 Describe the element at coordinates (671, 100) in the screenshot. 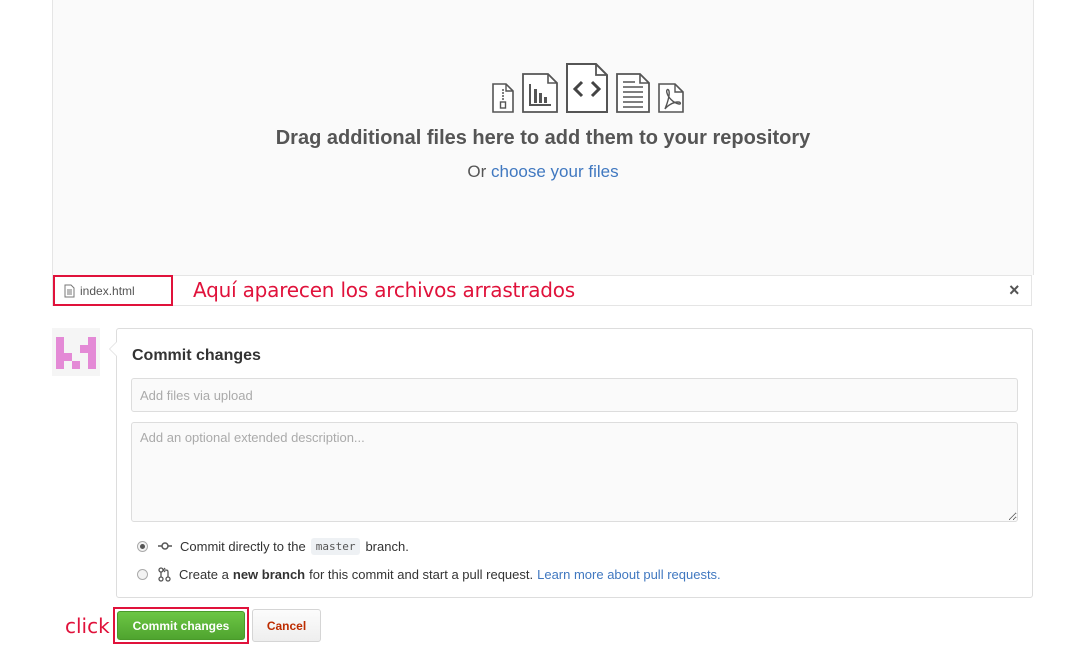

I see `pdf-file-icon` at that location.